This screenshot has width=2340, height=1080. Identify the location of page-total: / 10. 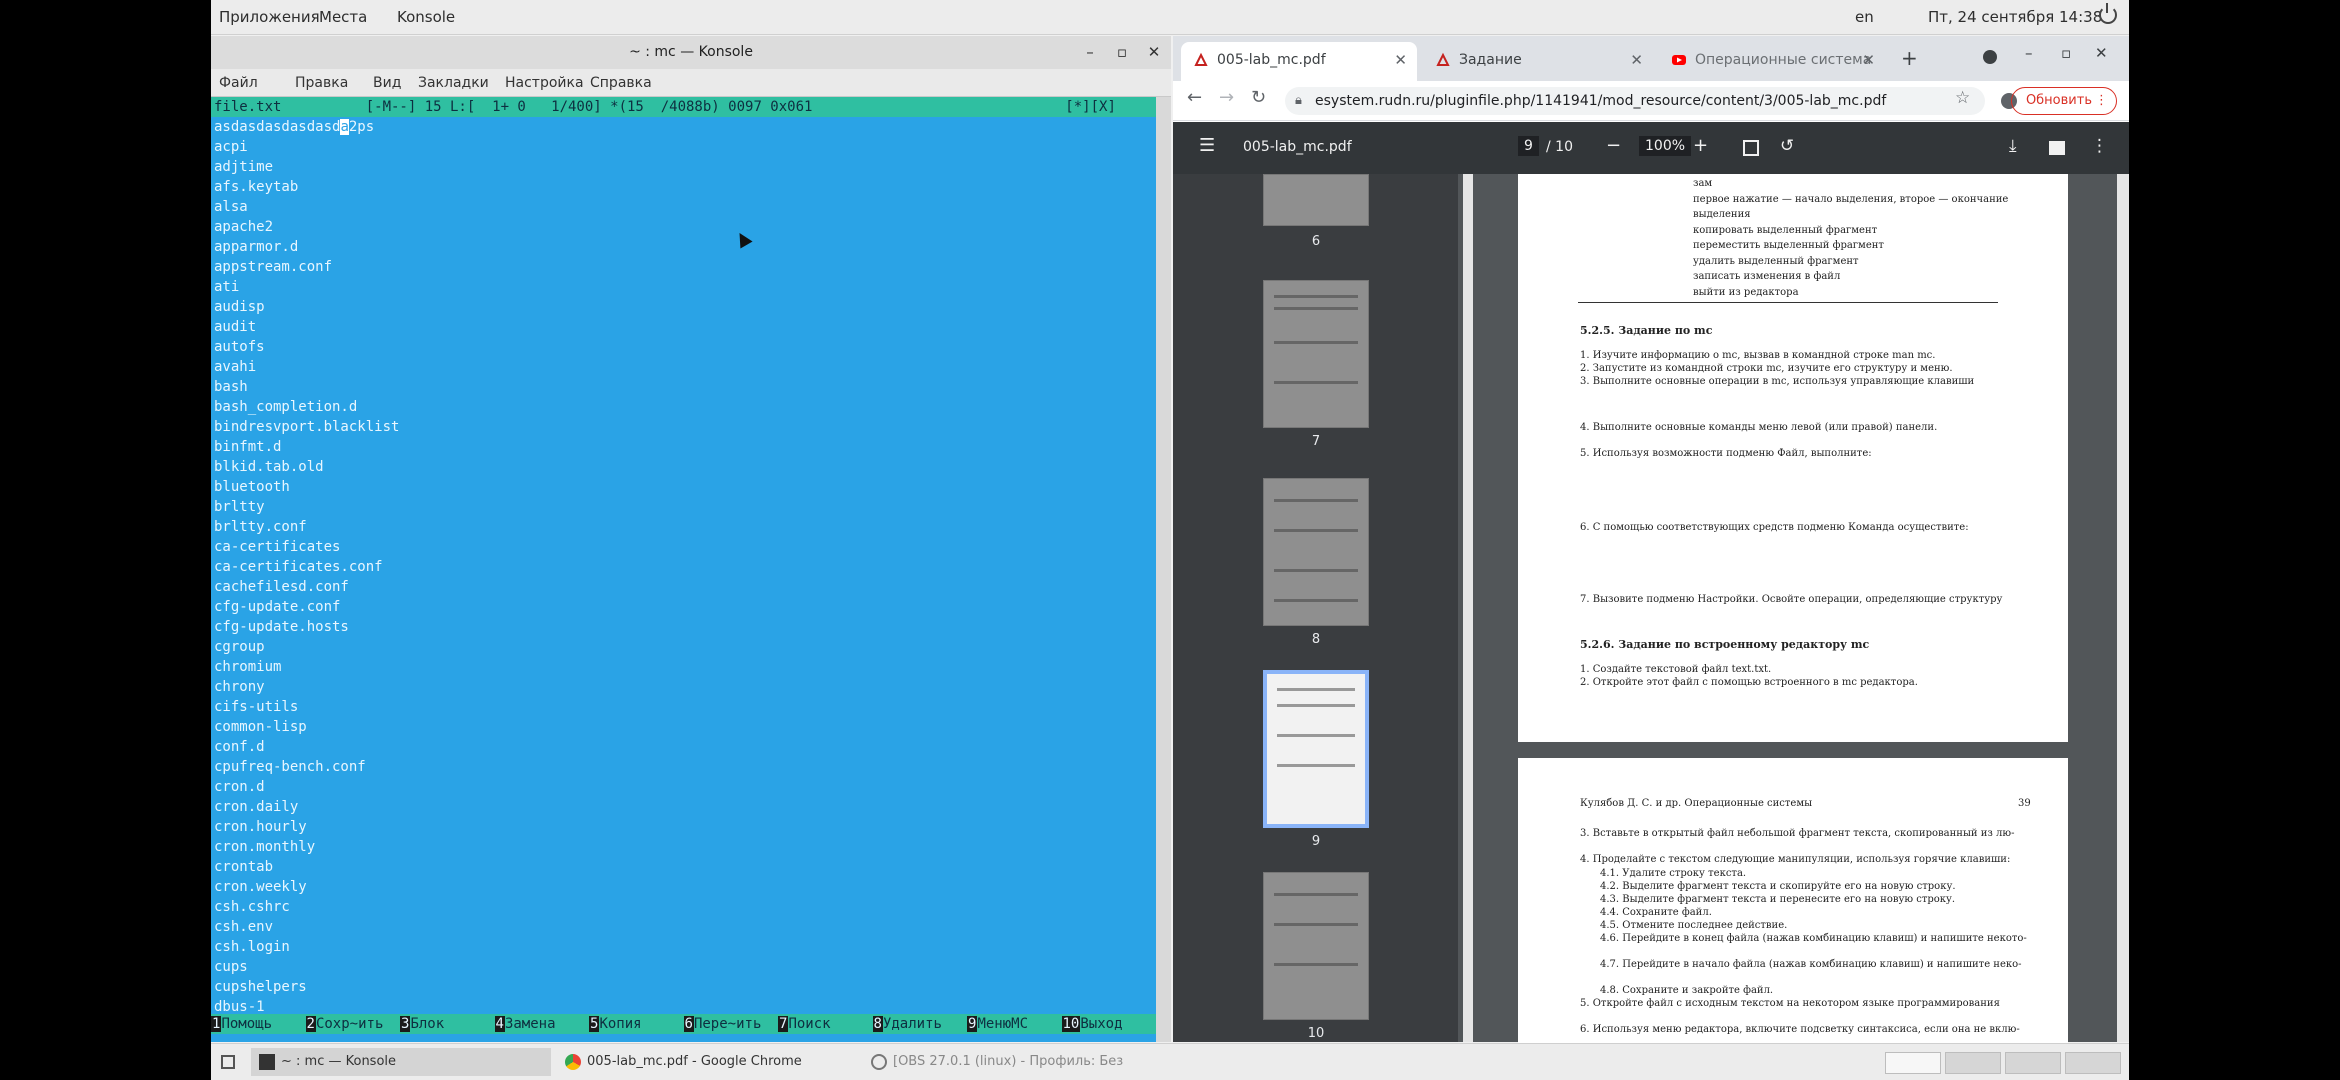
(1559, 147).